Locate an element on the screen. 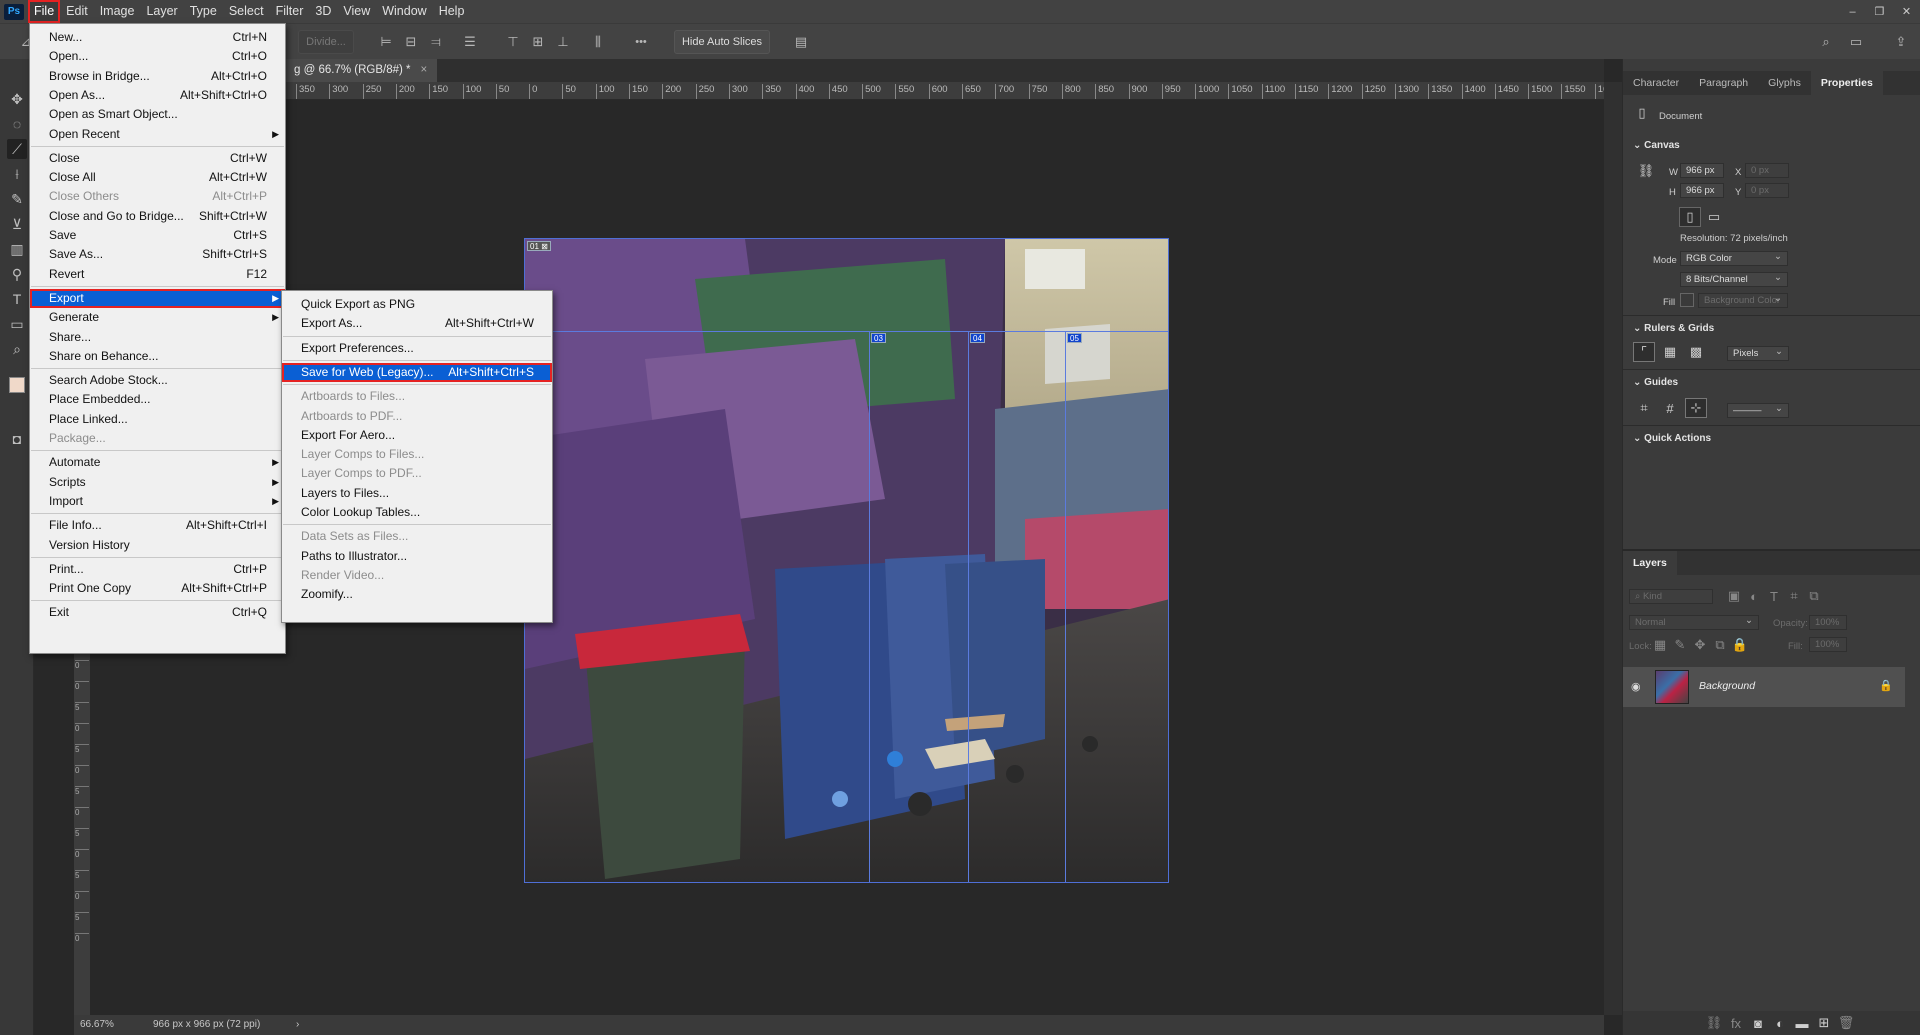 This screenshot has height=1035, width=1920. menu-item-save-for-web-legacy: Save for Web (Legacy)... Alt+Shift+Ctrl+S is located at coordinates (417, 372).